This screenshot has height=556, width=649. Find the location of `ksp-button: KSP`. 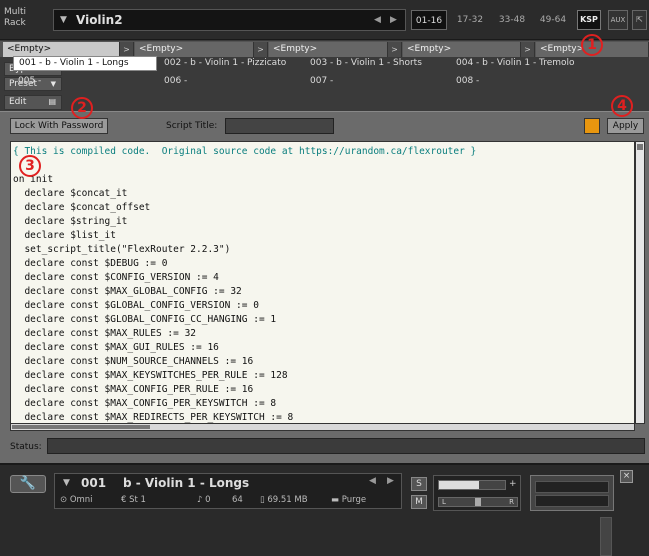

ksp-button: KSP is located at coordinates (589, 20).